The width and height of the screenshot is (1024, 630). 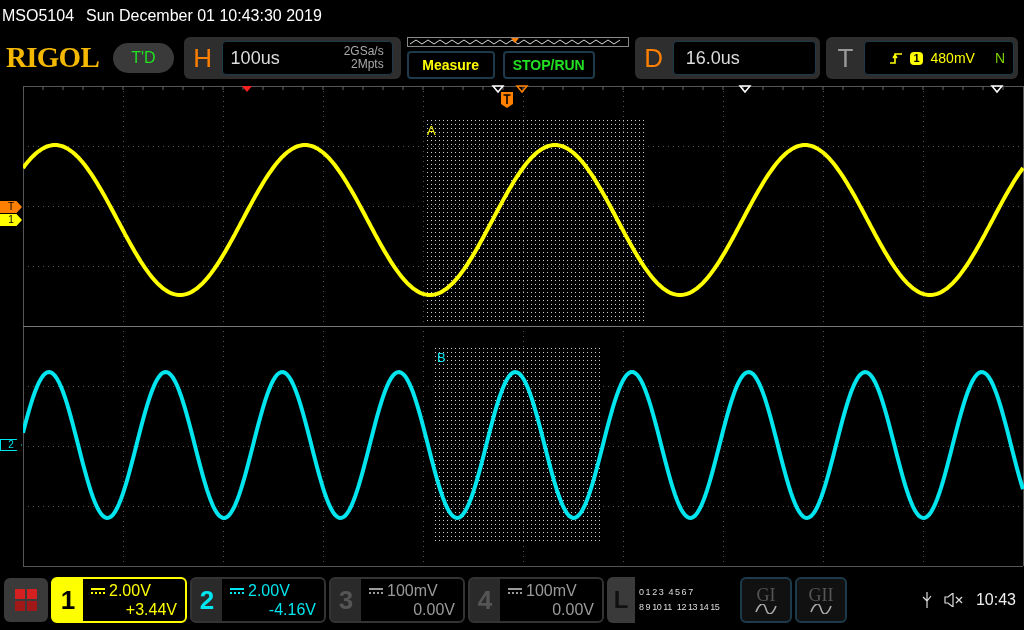 I want to click on grid-icon, so click(x=26, y=600).